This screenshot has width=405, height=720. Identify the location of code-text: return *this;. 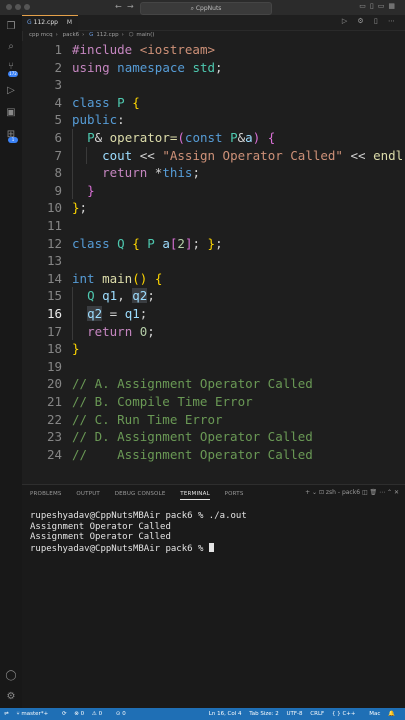
(151, 173).